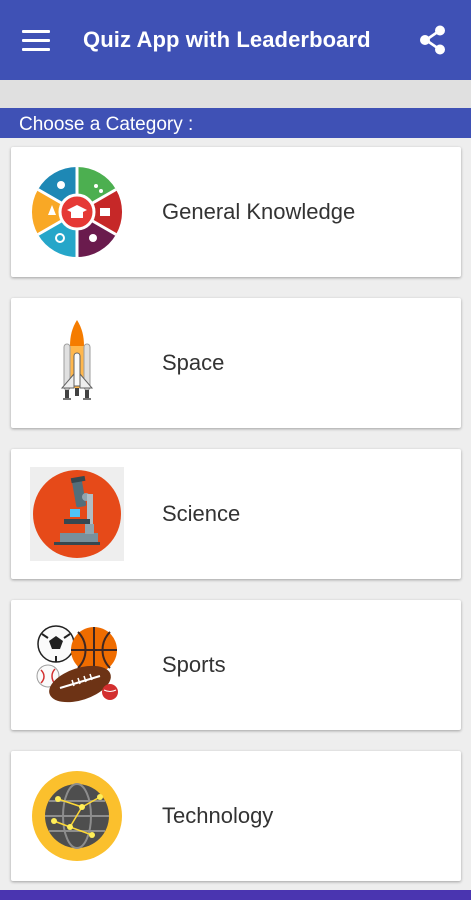 This screenshot has width=471, height=900. I want to click on space-shuttle-icon, so click(77, 363).